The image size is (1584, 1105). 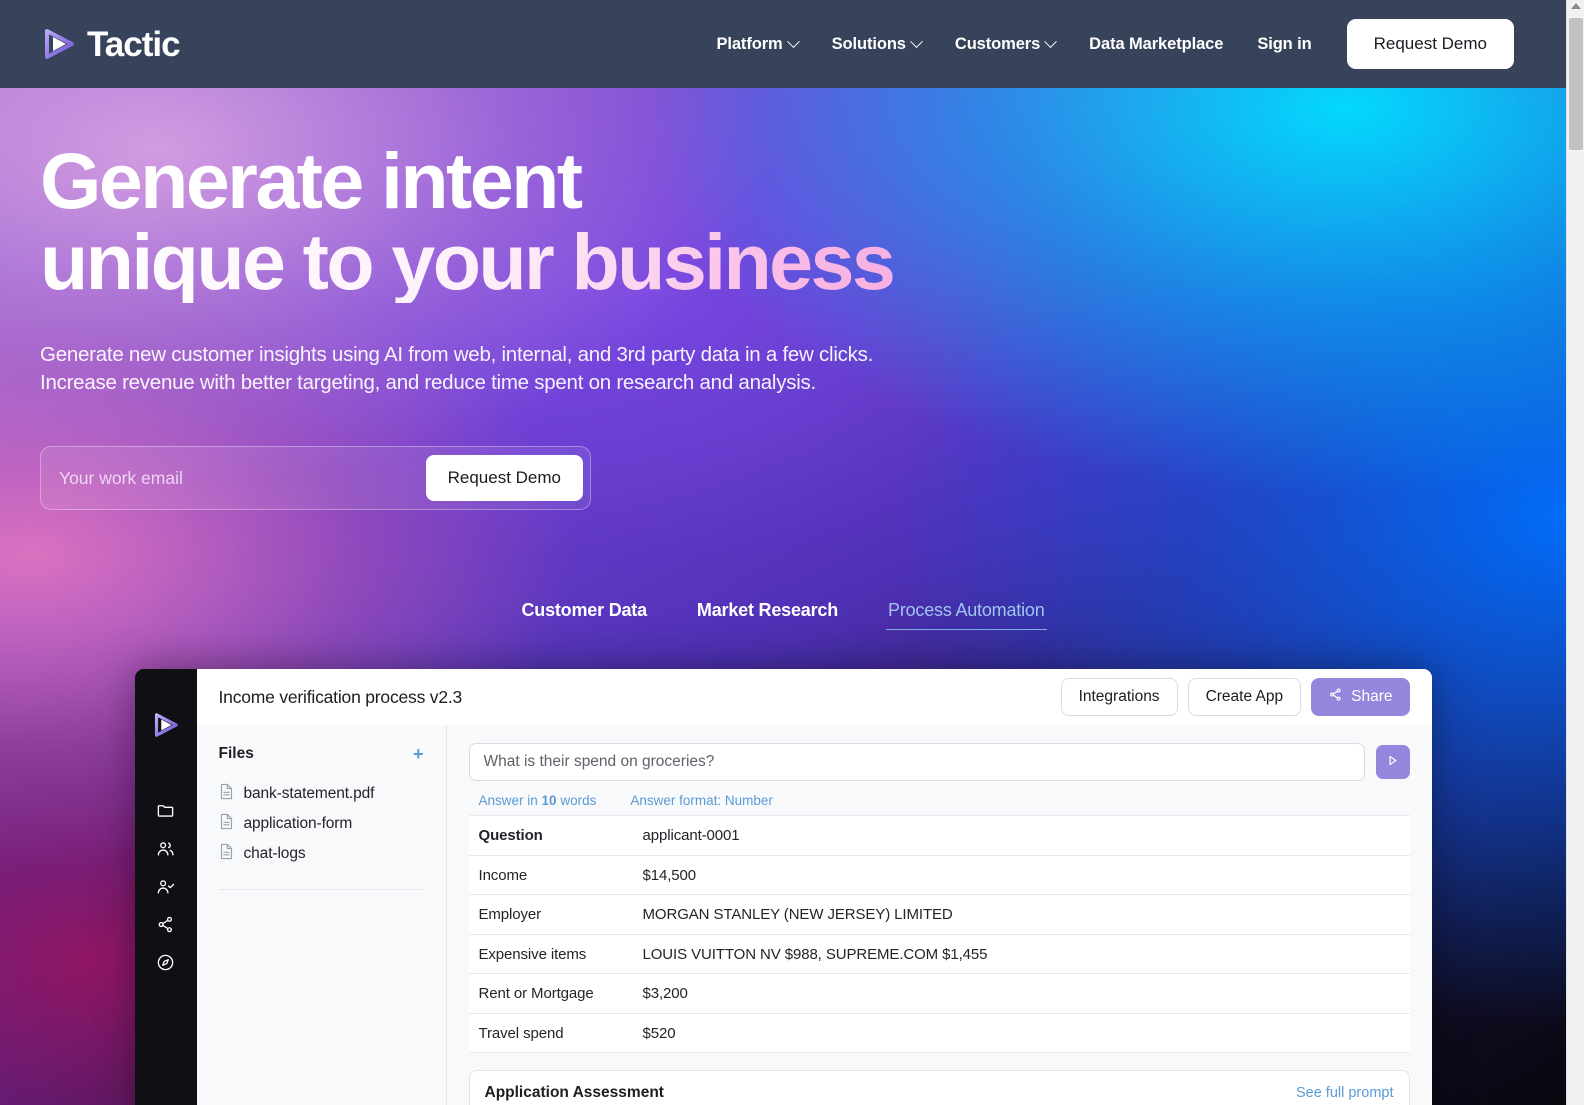 I want to click on integrations-button: Integrations, so click(x=1119, y=697).